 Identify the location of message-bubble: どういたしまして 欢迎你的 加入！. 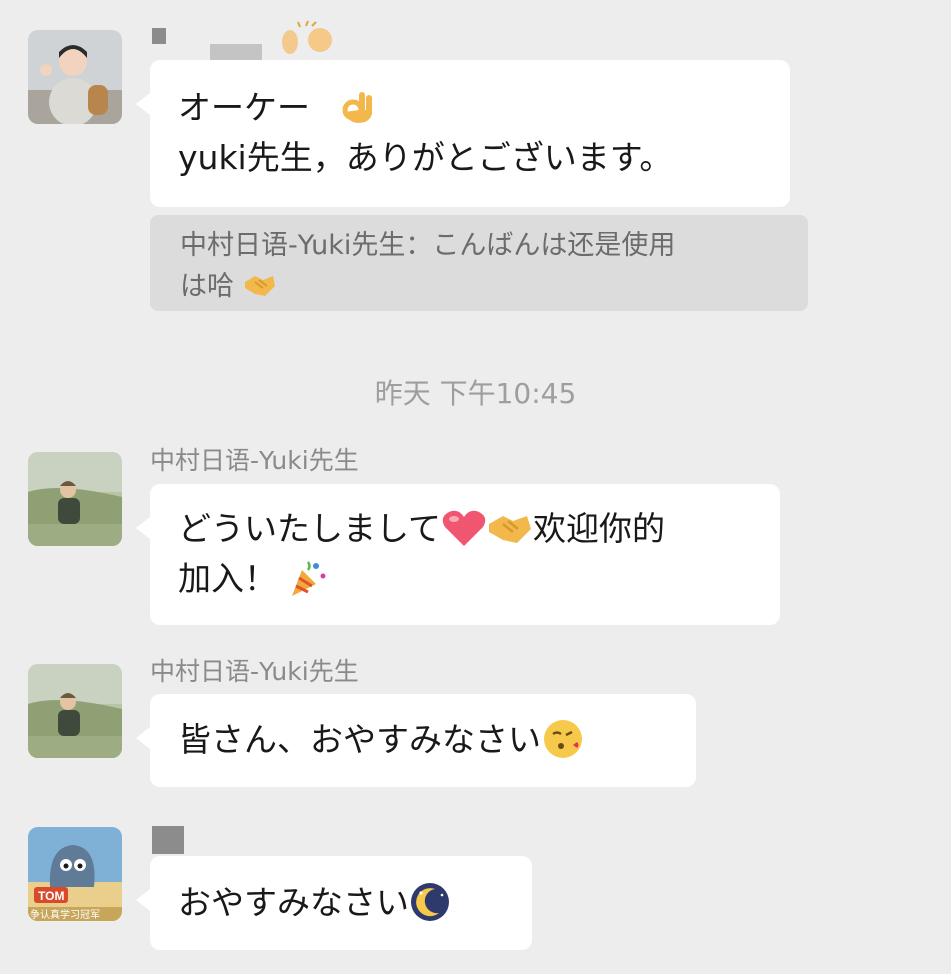
(458, 554).